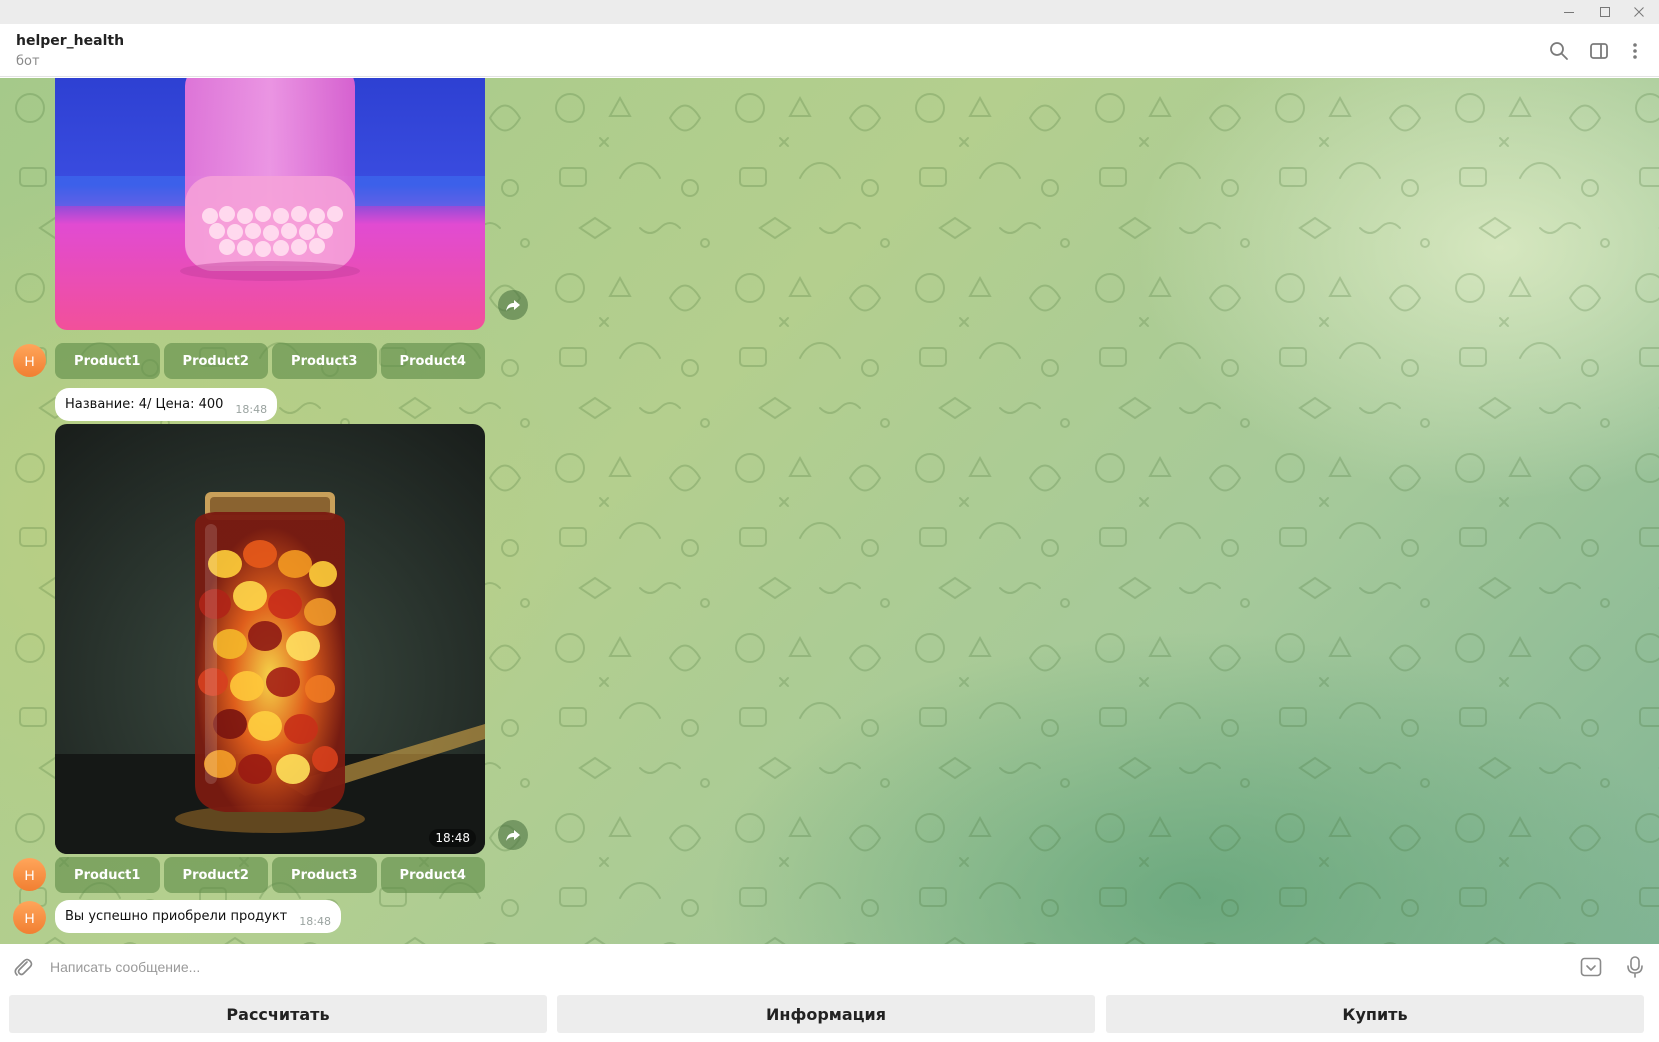 The width and height of the screenshot is (1659, 1042). I want to click on chat-header: helper_health бот, so click(829, 50).